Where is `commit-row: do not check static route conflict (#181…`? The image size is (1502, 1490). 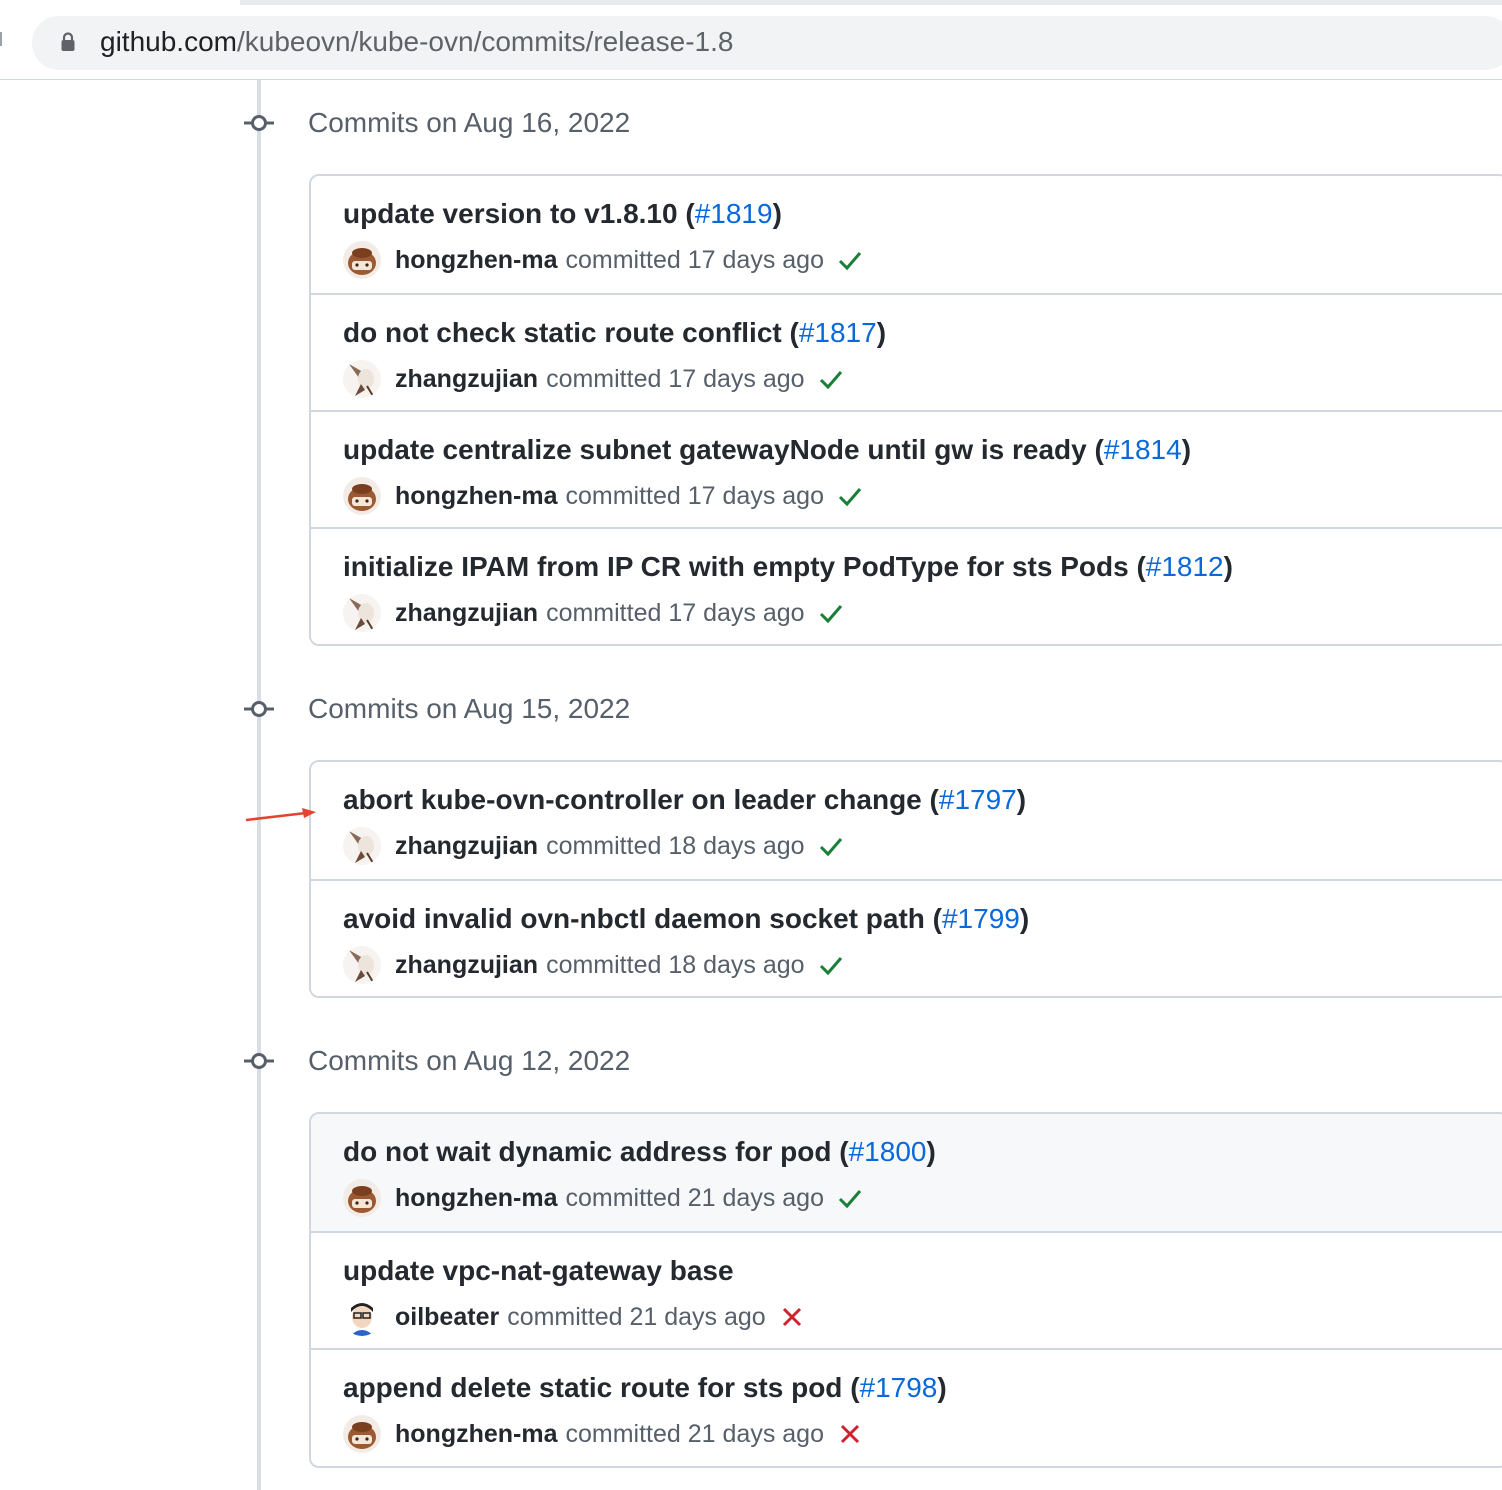 commit-row: do not check static route conflict (#181… is located at coordinates (906, 351).